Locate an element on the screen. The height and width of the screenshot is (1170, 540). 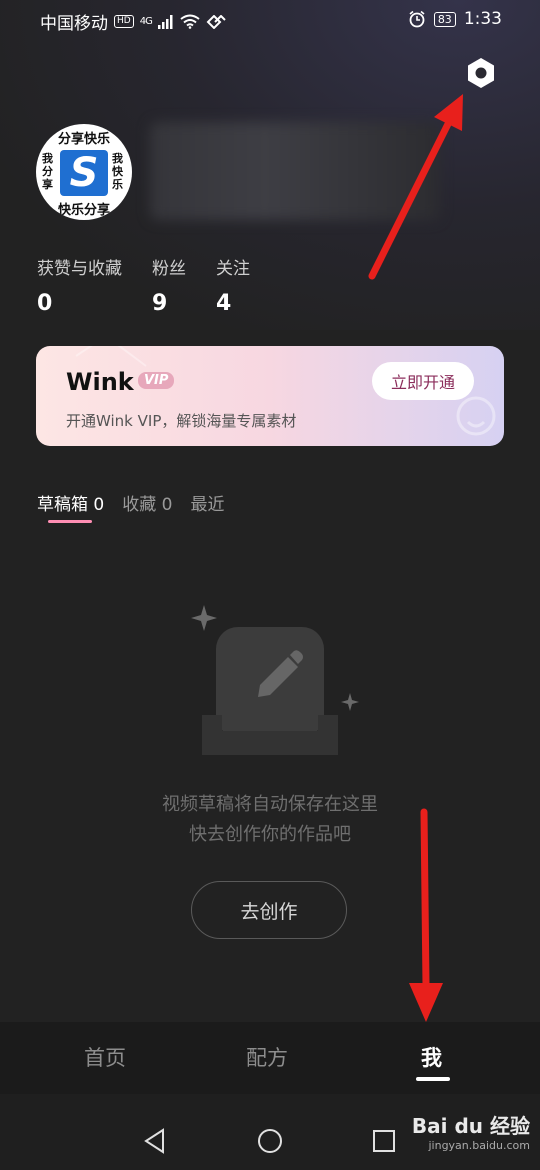
avatar-logo: S is located at coordinates (84, 173).